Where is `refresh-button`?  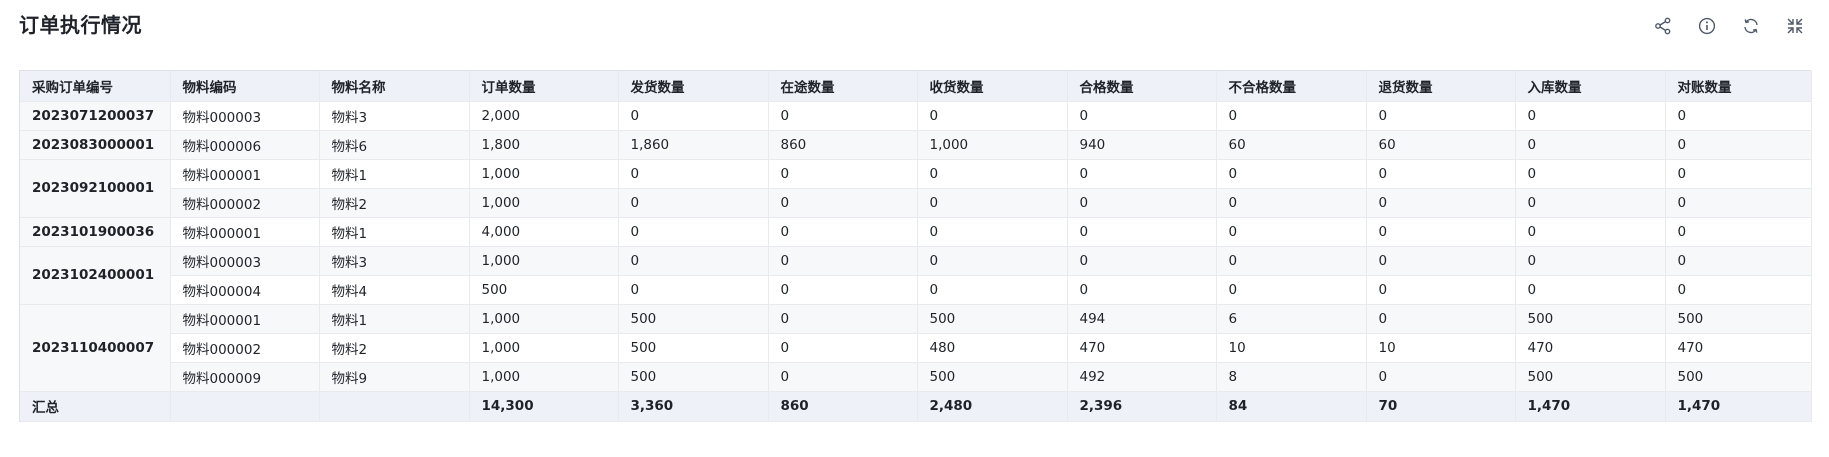
refresh-button is located at coordinates (1751, 26).